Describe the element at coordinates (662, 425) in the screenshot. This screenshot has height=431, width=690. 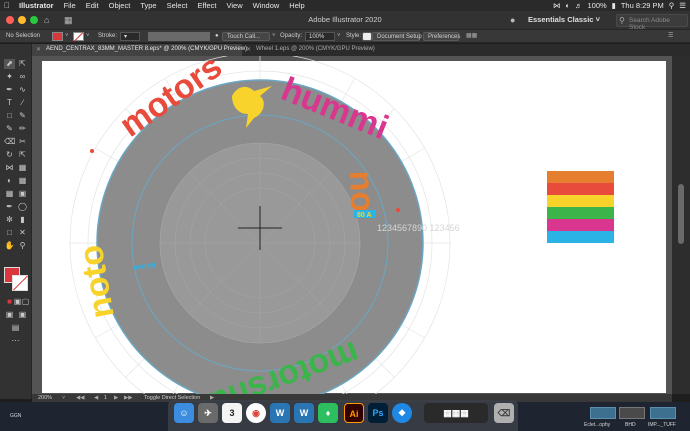
I see `desktop-file-label: IMP..._TUFF` at that location.